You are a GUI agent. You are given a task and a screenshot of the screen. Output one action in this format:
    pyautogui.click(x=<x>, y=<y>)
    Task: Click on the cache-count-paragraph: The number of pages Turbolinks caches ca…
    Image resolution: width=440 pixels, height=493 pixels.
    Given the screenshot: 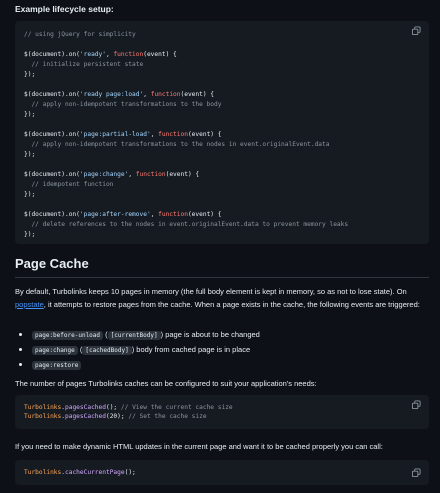 What is the action you would take?
    pyautogui.click(x=166, y=383)
    